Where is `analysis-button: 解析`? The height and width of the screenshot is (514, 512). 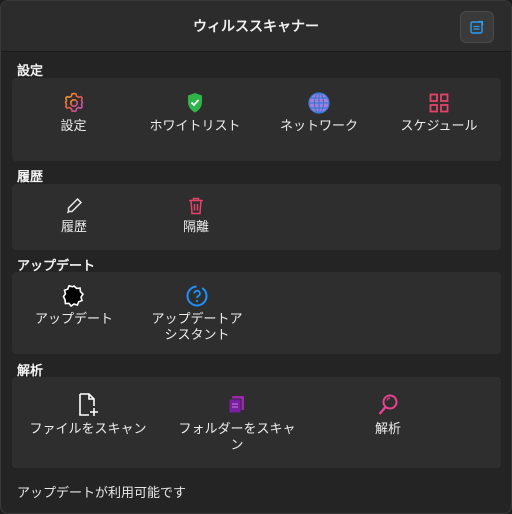
analysis-button: 解析 is located at coordinates (388, 415).